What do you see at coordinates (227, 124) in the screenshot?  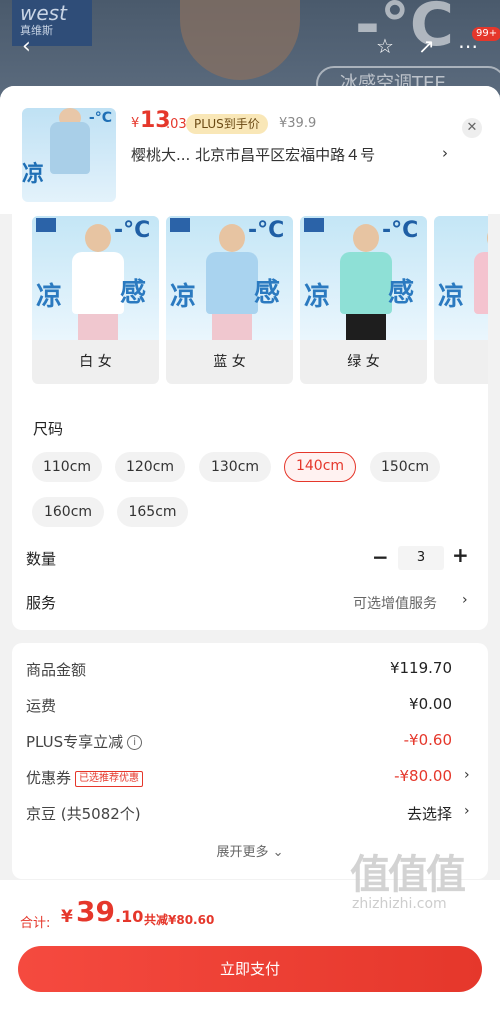 I see `plus-price-tag: PLUS到手价` at bounding box center [227, 124].